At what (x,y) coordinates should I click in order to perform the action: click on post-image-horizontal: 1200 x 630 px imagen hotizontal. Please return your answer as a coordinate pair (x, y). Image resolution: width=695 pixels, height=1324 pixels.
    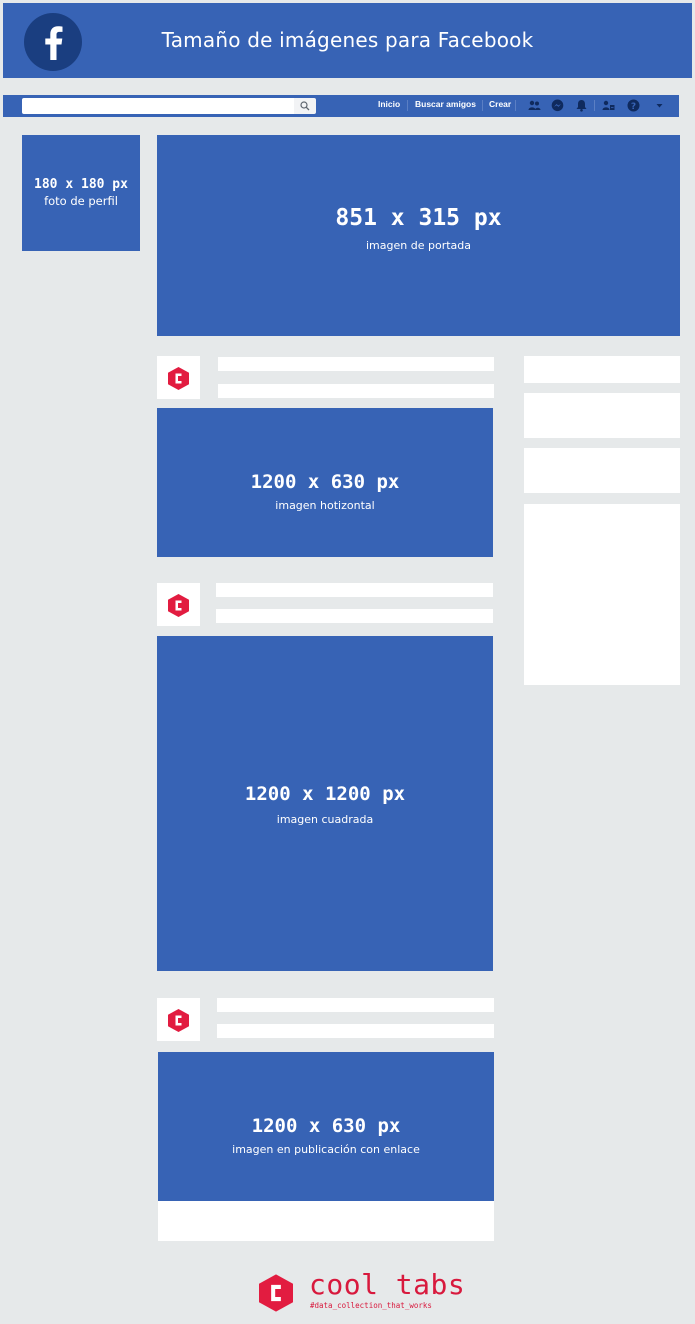
    Looking at the image, I should click on (325, 482).